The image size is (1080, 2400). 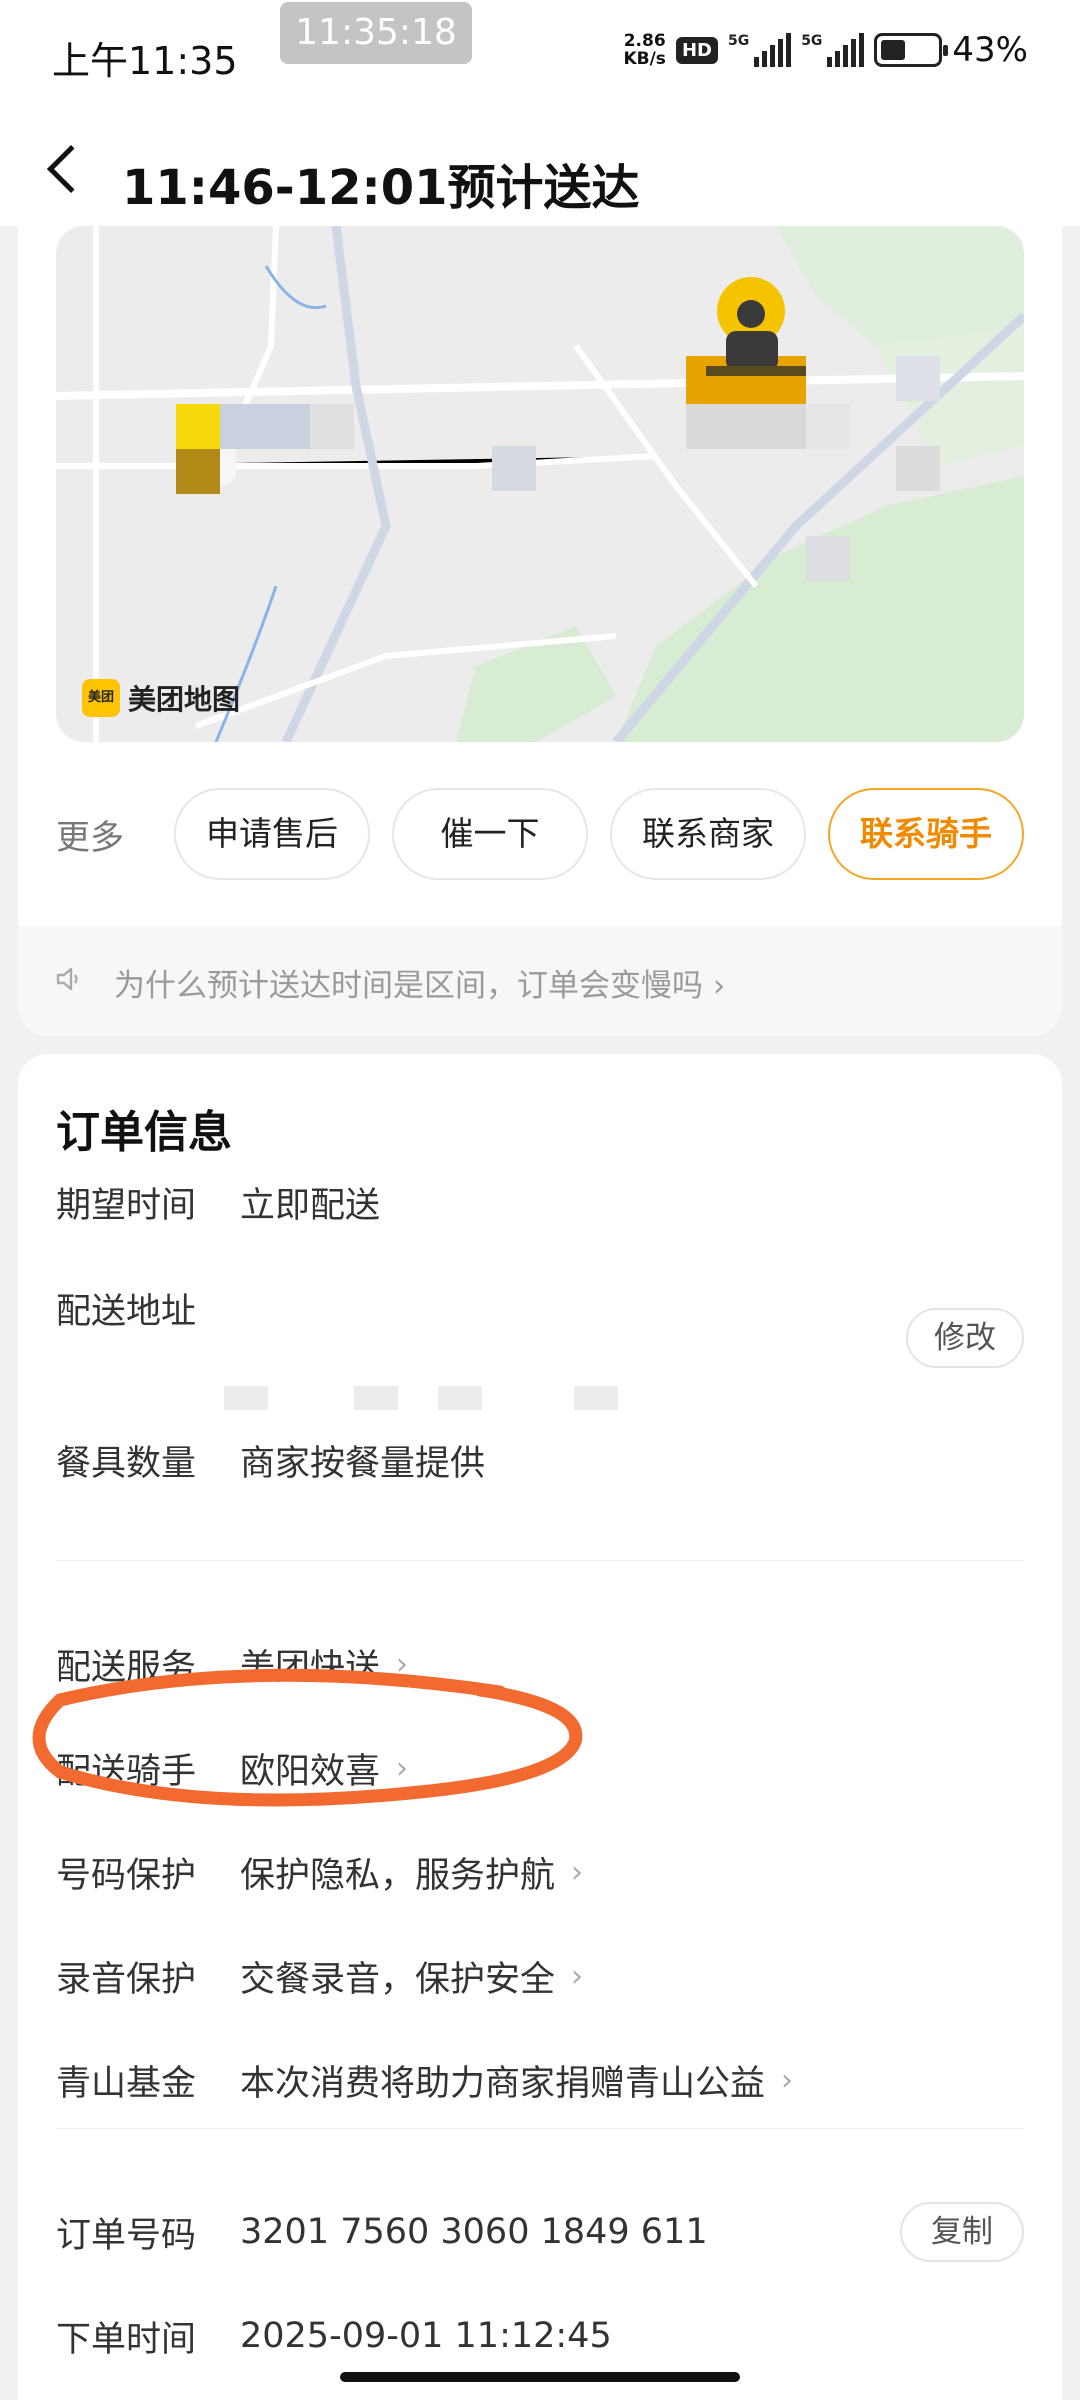 I want to click on row-label: 录音保护, so click(x=126, y=1979).